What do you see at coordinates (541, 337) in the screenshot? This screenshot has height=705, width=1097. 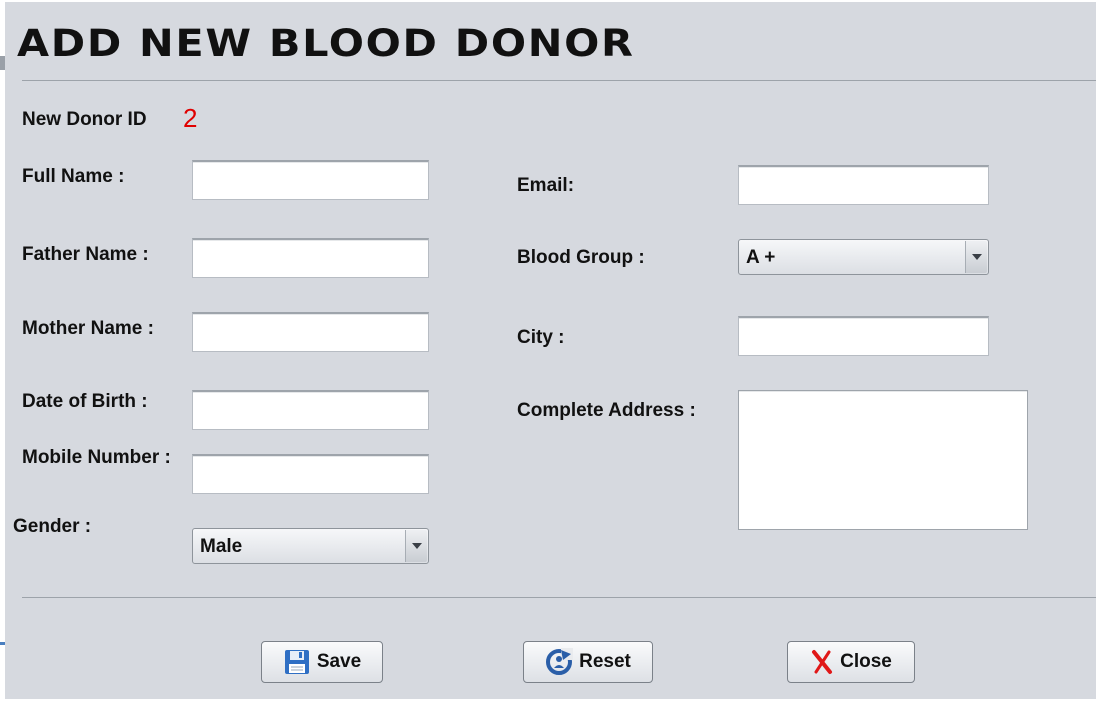 I see `city-label: City :` at bounding box center [541, 337].